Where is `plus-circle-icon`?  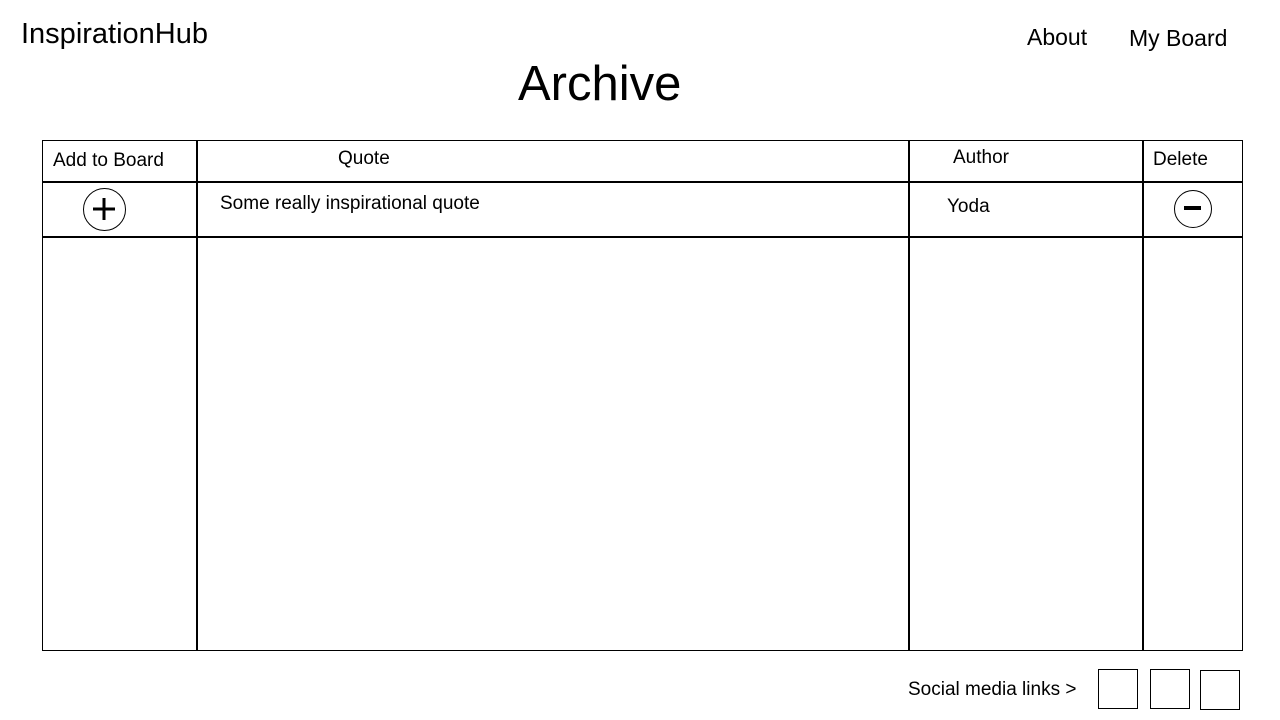 plus-circle-icon is located at coordinates (104, 209).